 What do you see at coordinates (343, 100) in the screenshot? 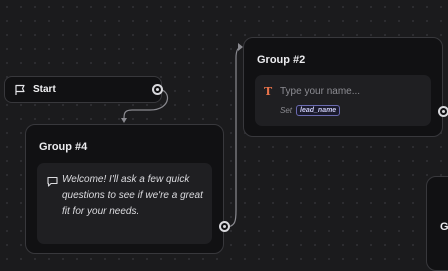
I see `text-input-block: T Type your name... Set lead_name` at bounding box center [343, 100].